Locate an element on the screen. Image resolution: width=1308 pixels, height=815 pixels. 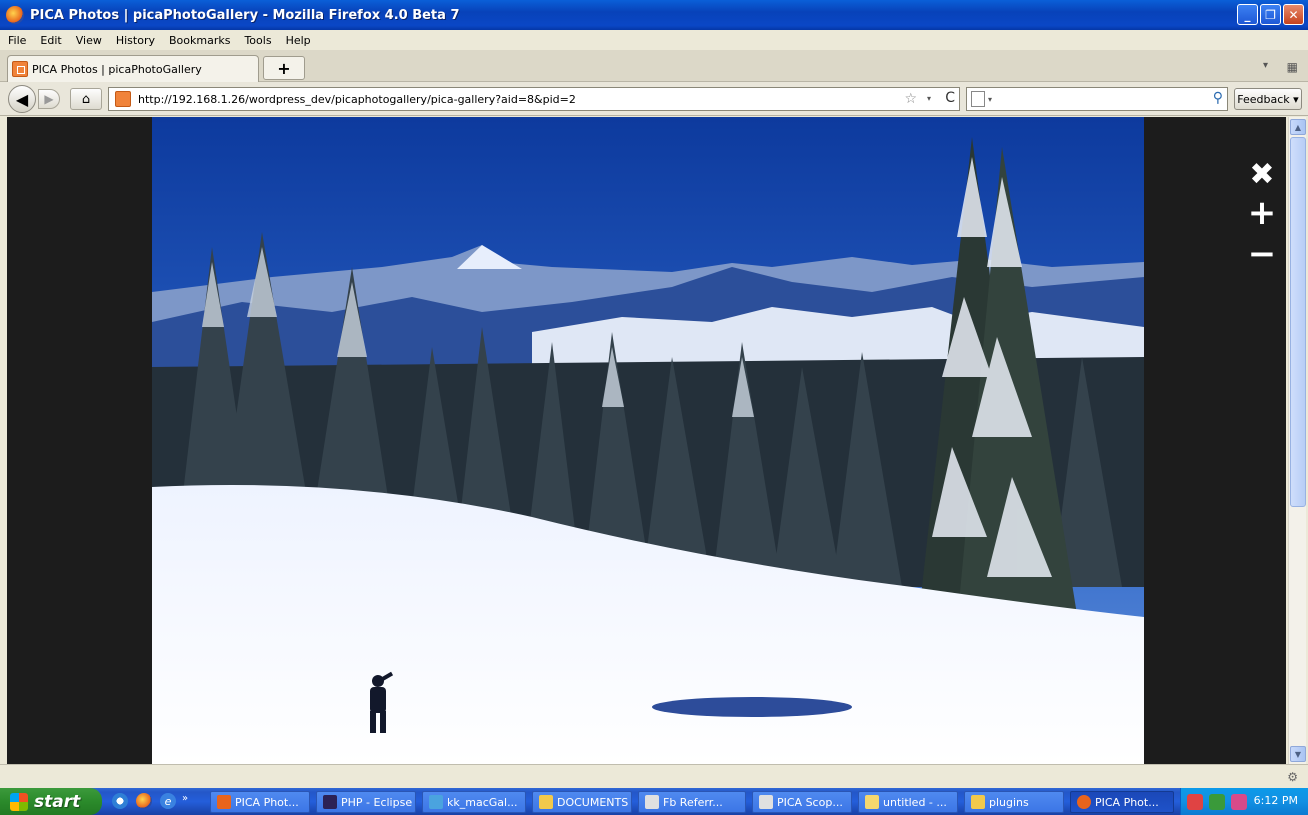
paint-icon is located at coordinates (872, 802).